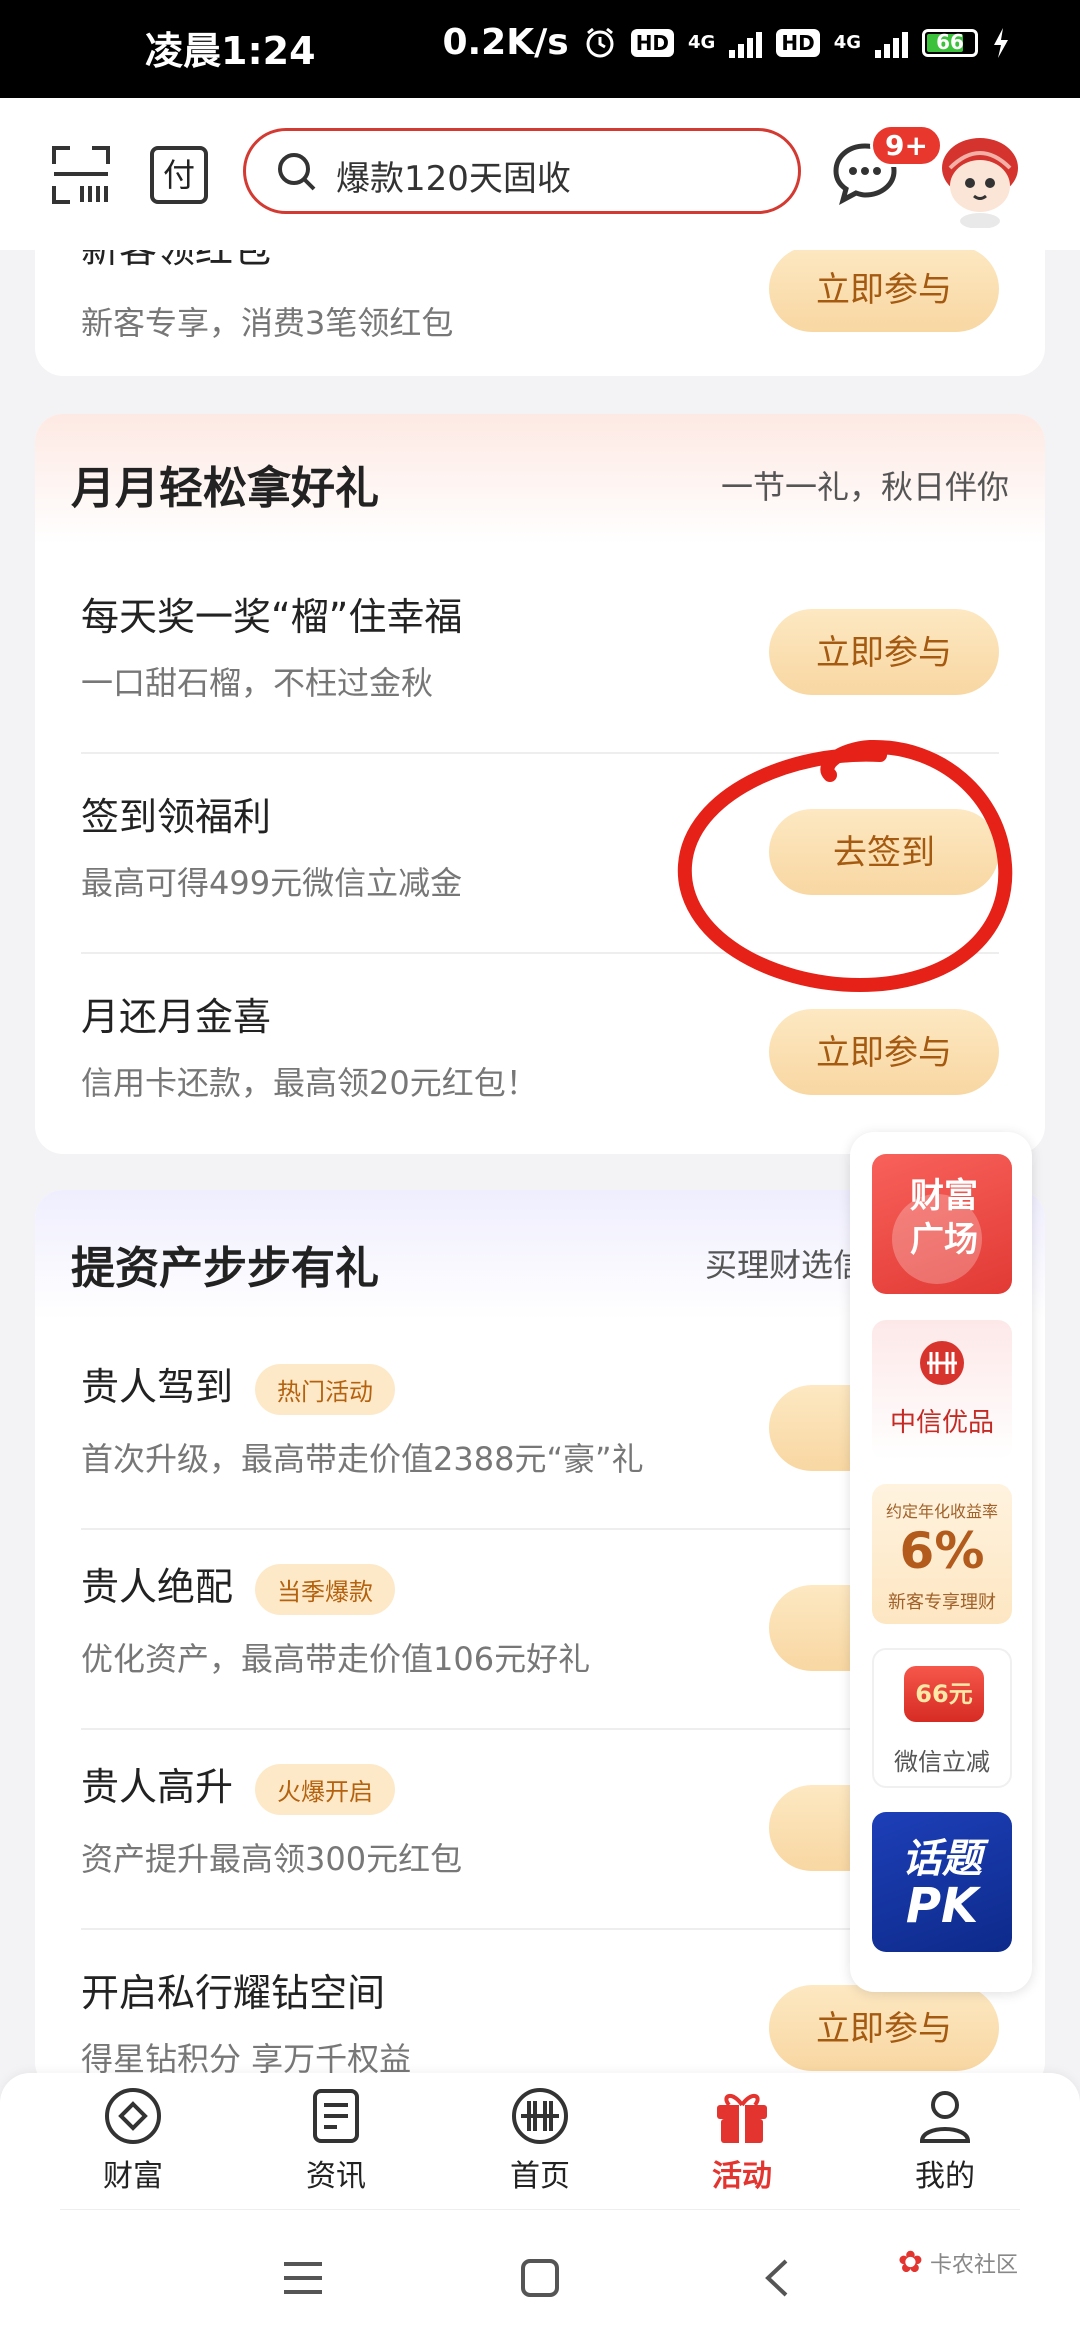 This screenshot has width=1080, height=2340. I want to click on section-aside: 一节一礼，秋日伴你, so click(864, 487).